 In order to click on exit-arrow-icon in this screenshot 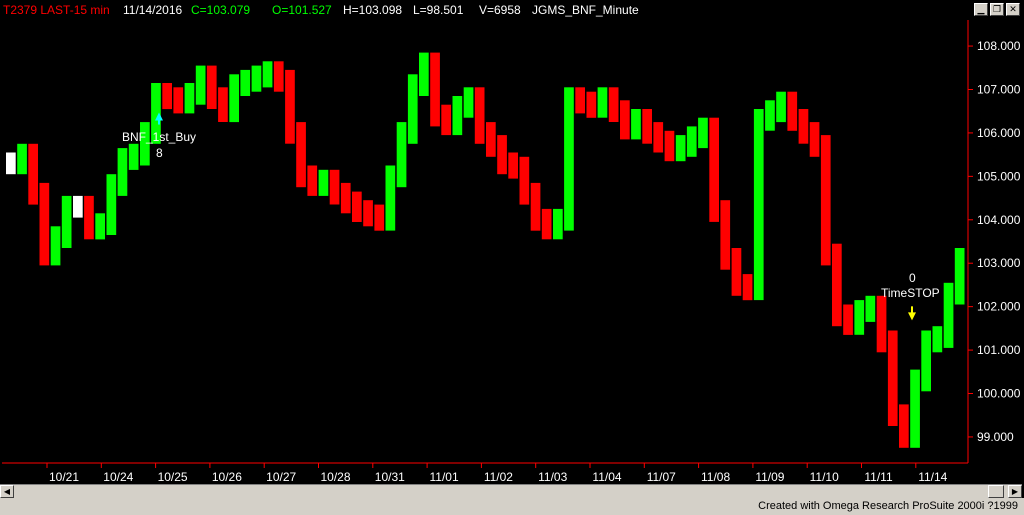, I will do `click(912, 316)`.